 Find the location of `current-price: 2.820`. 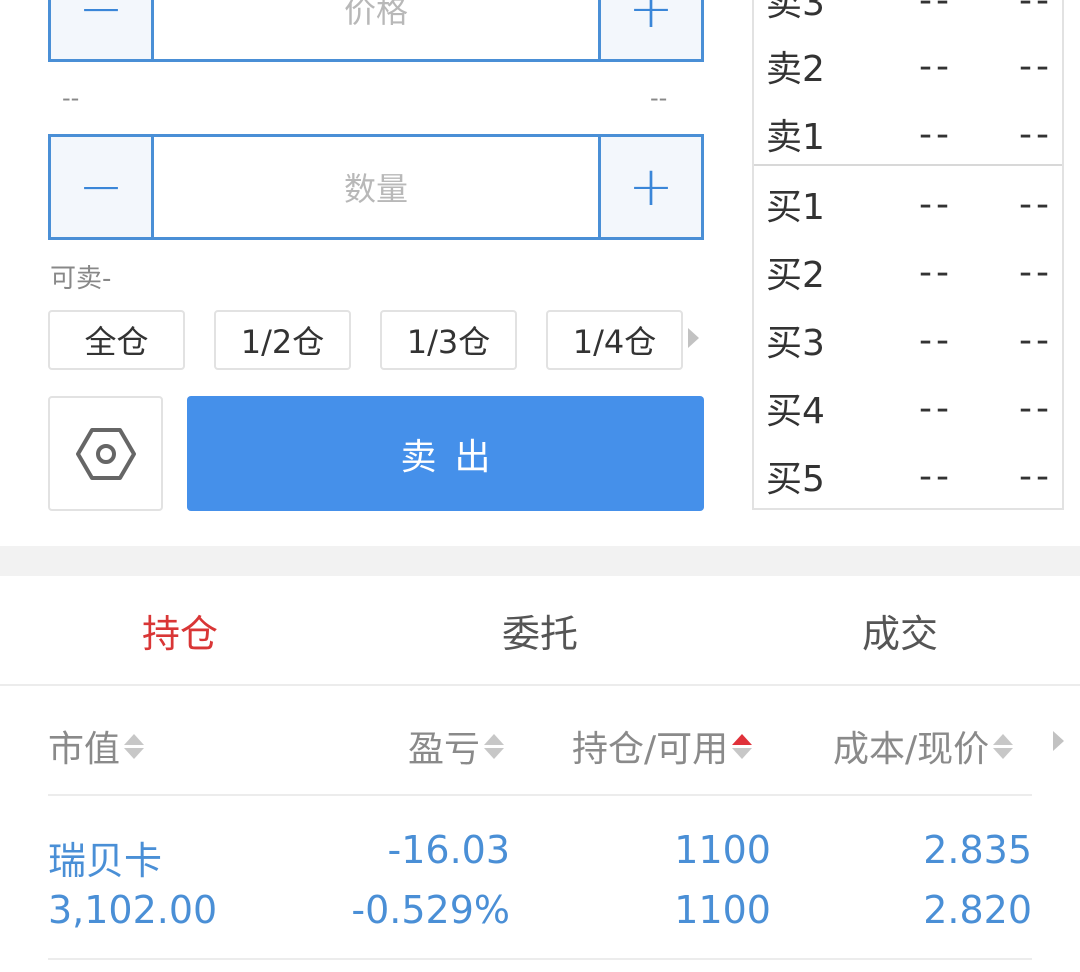

current-price: 2.820 is located at coordinates (977, 910).